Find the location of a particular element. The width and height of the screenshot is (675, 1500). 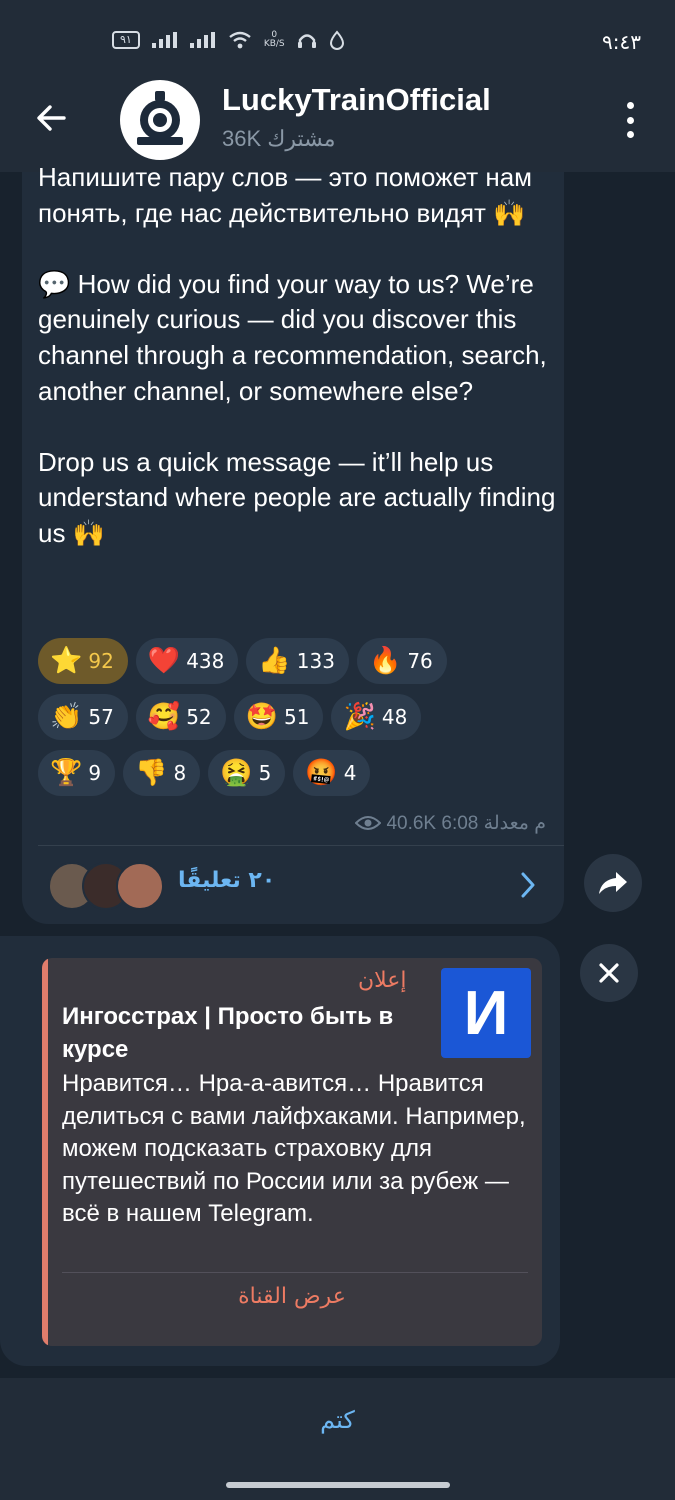

star-icon: ⭐ is located at coordinates (66, 661).